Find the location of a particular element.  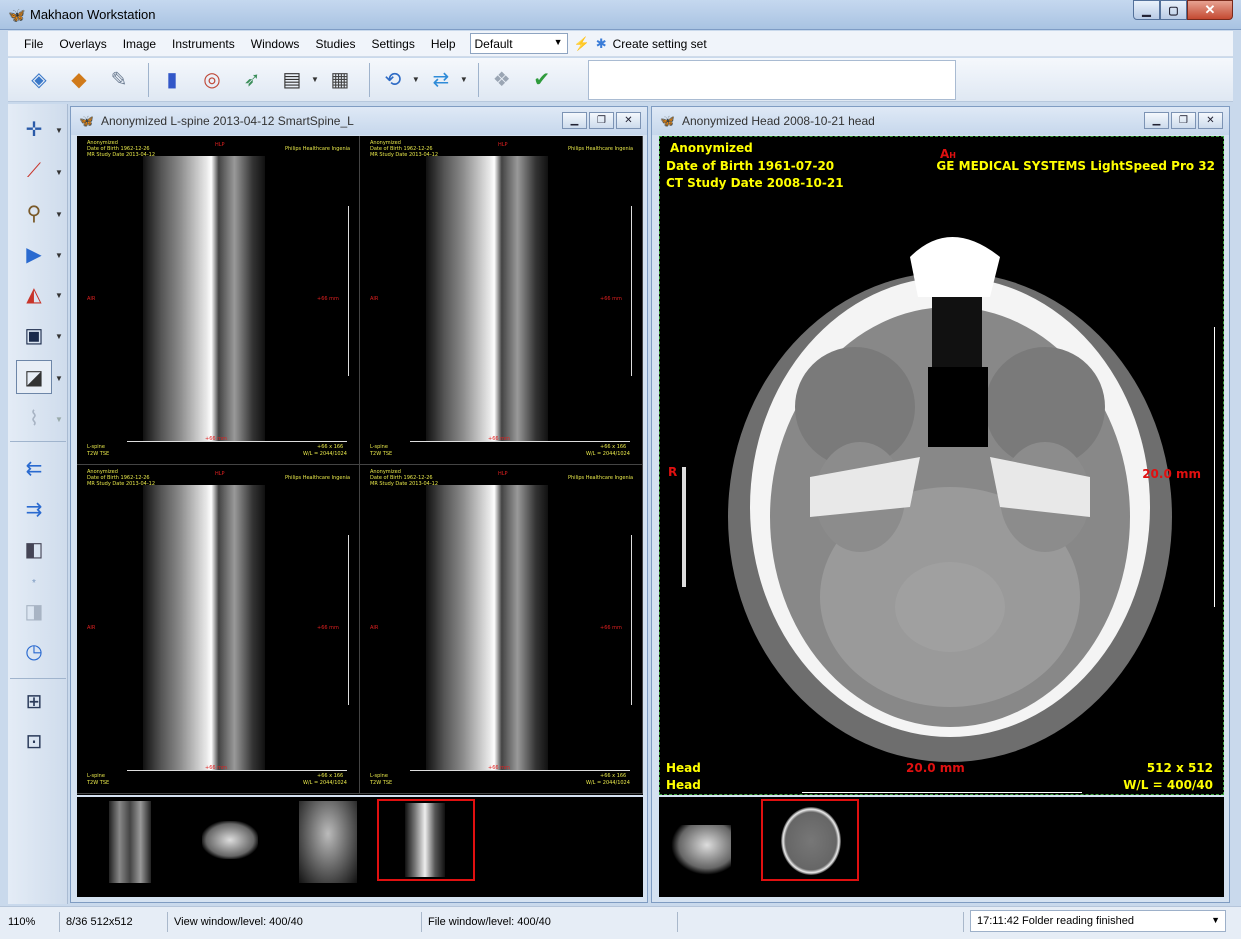

film-icon: ▦ is located at coordinates (340, 80).